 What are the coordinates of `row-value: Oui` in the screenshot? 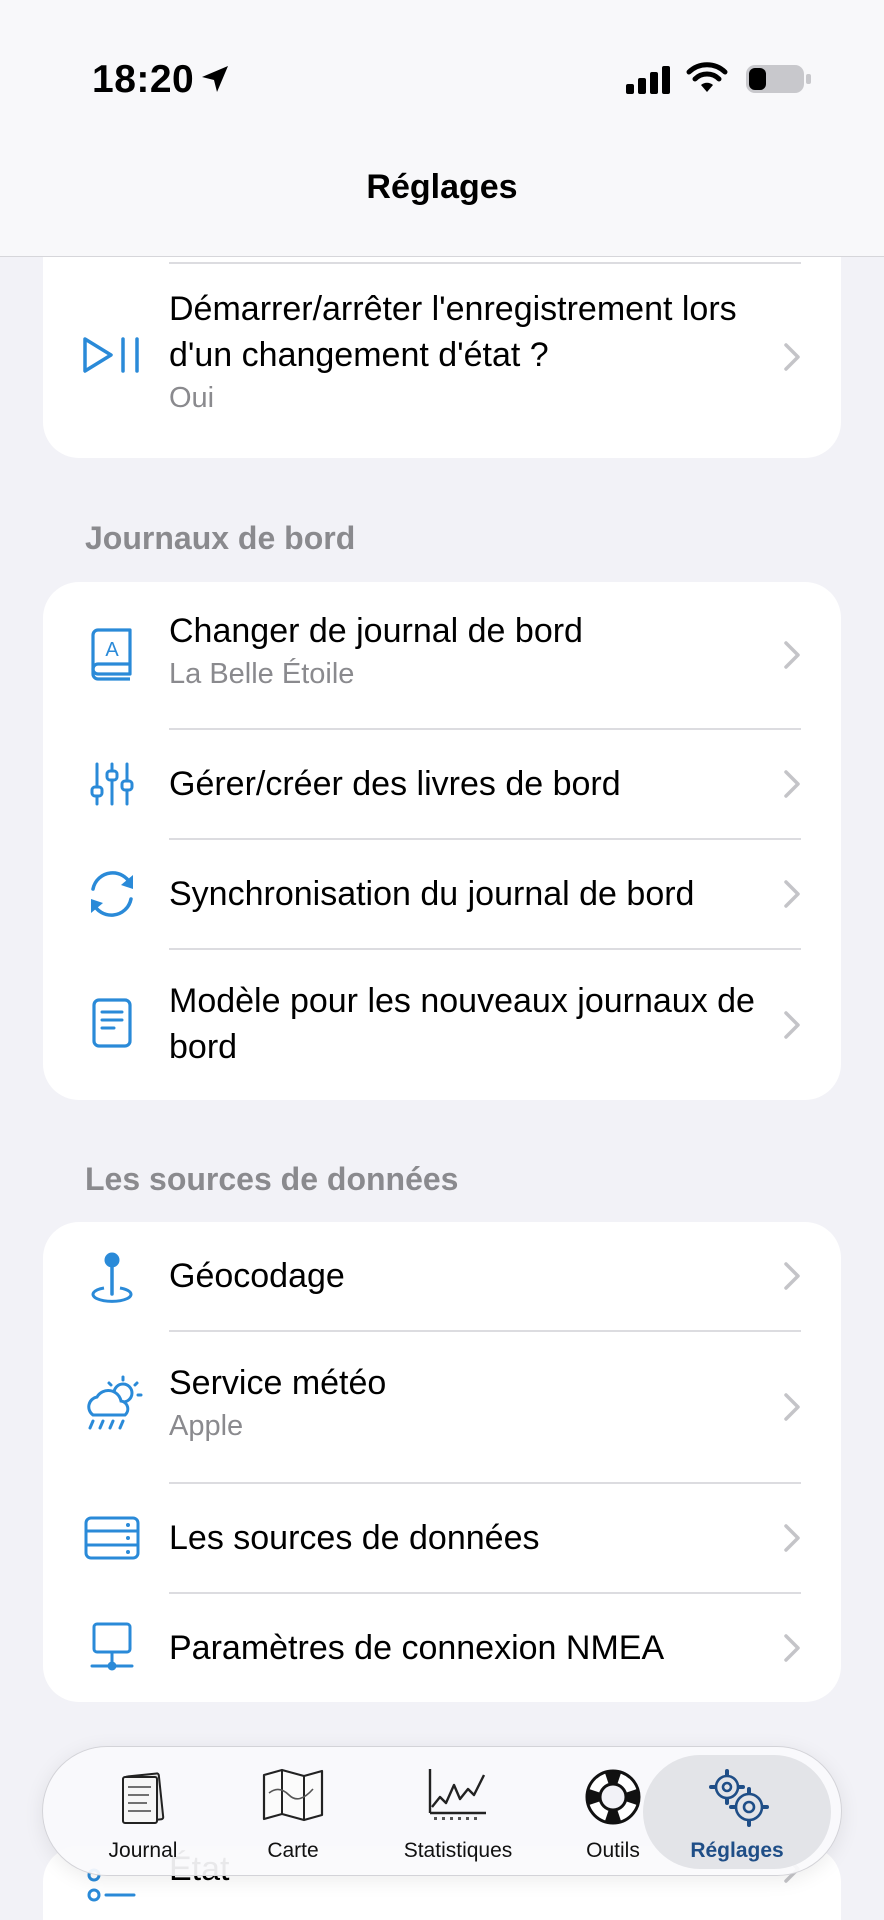 It's located at (192, 398).